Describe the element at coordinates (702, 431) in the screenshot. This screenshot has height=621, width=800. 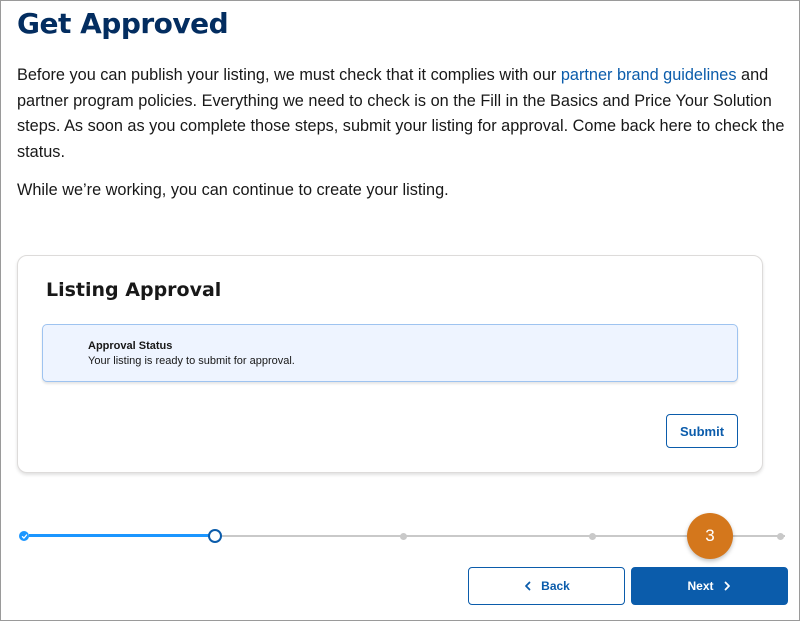
I see `submit-button: Submit` at that location.